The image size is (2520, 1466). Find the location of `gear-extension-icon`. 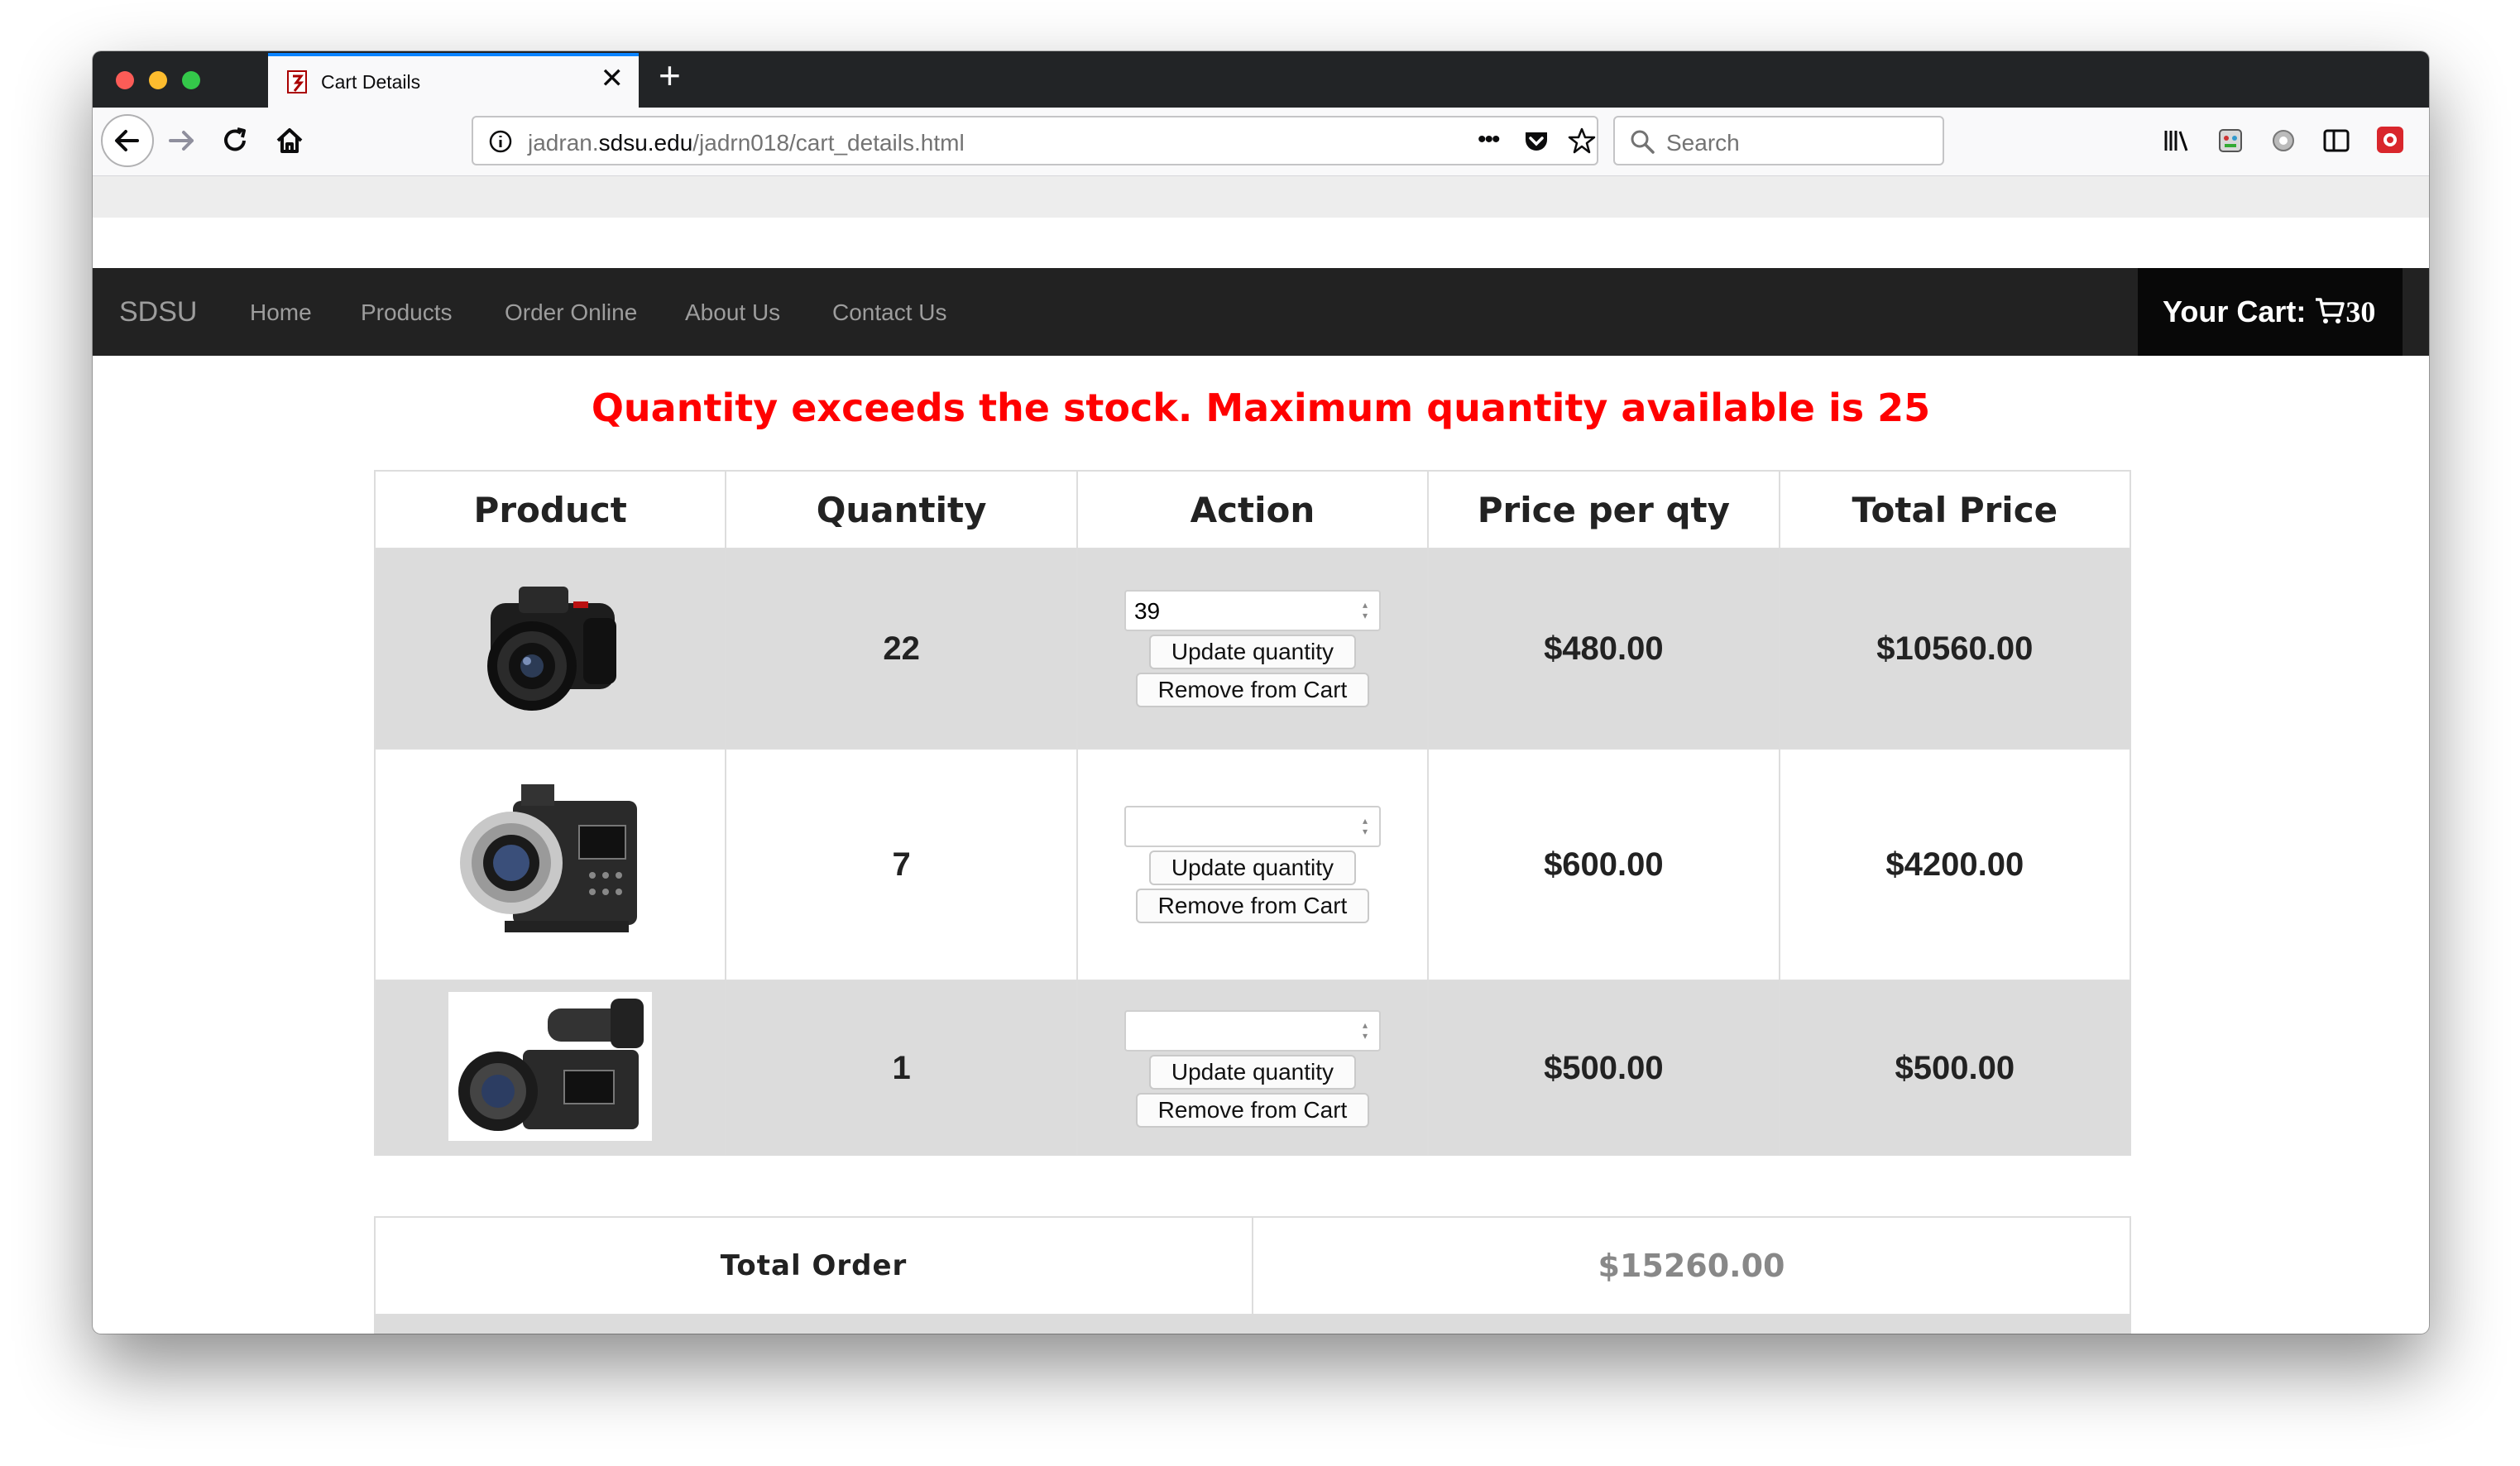

gear-extension-icon is located at coordinates (2283, 140).